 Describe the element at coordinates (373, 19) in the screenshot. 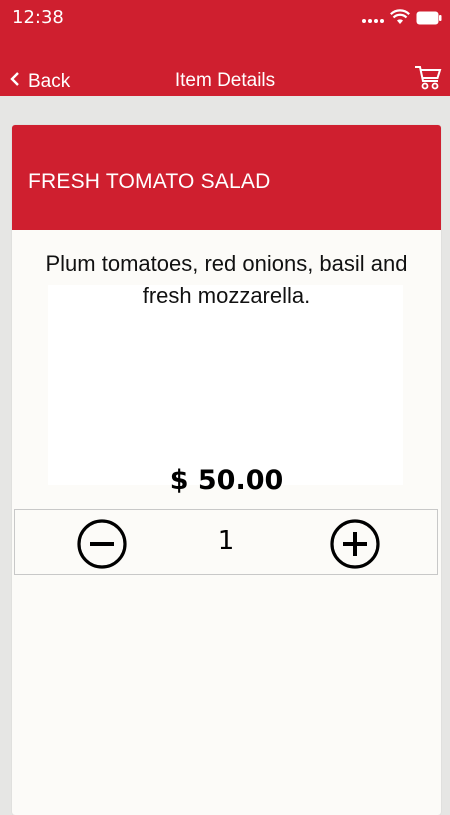

I see `signal-dots-icon` at that location.